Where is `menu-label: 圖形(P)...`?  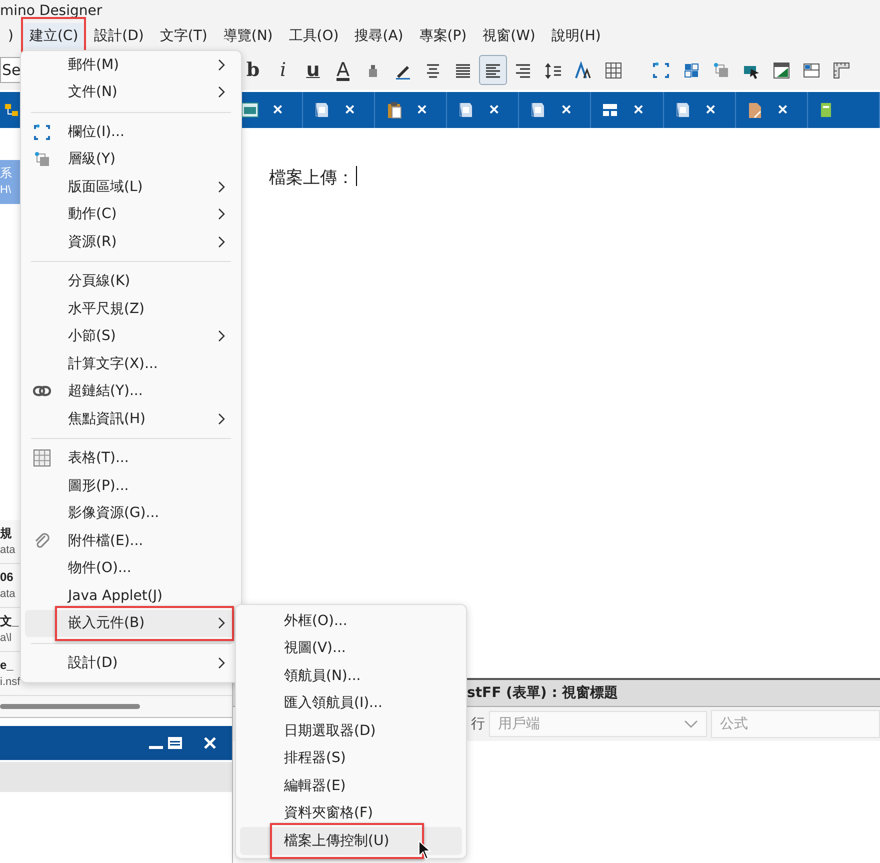
menu-label: 圖形(P)... is located at coordinates (98, 485).